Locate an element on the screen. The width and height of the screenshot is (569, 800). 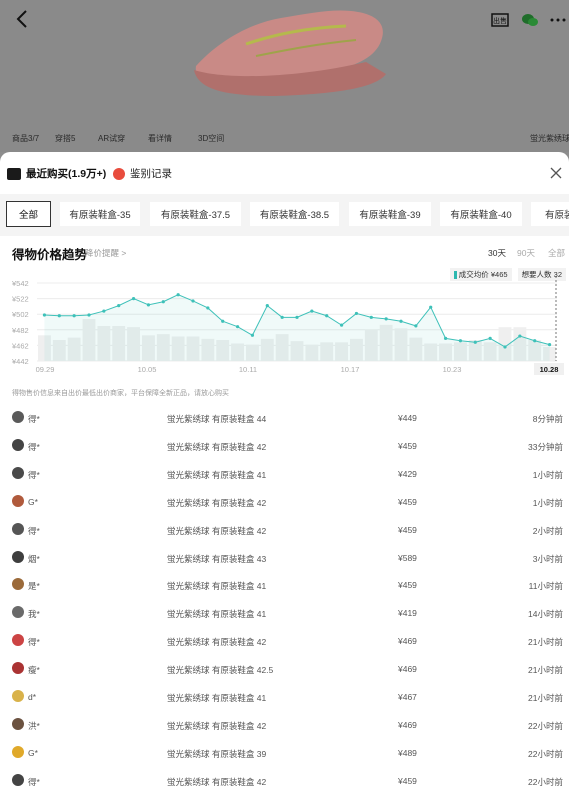
filter-chip: 有原装鞋盒-37.5 is located at coordinates (195, 214).